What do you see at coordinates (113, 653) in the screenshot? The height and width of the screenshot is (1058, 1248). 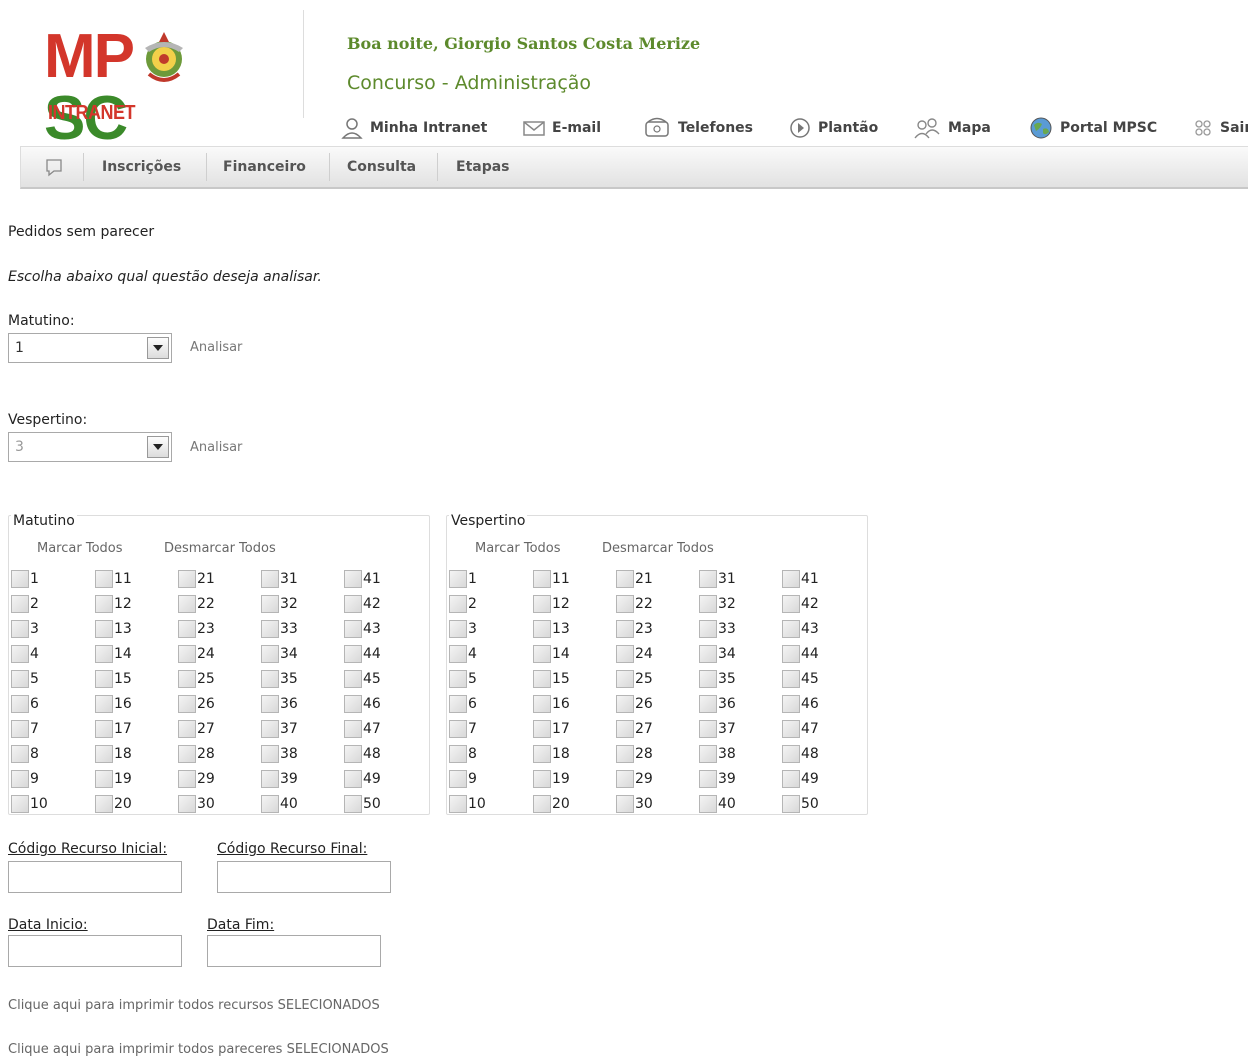 I see `morning-question-checkbox: 14` at bounding box center [113, 653].